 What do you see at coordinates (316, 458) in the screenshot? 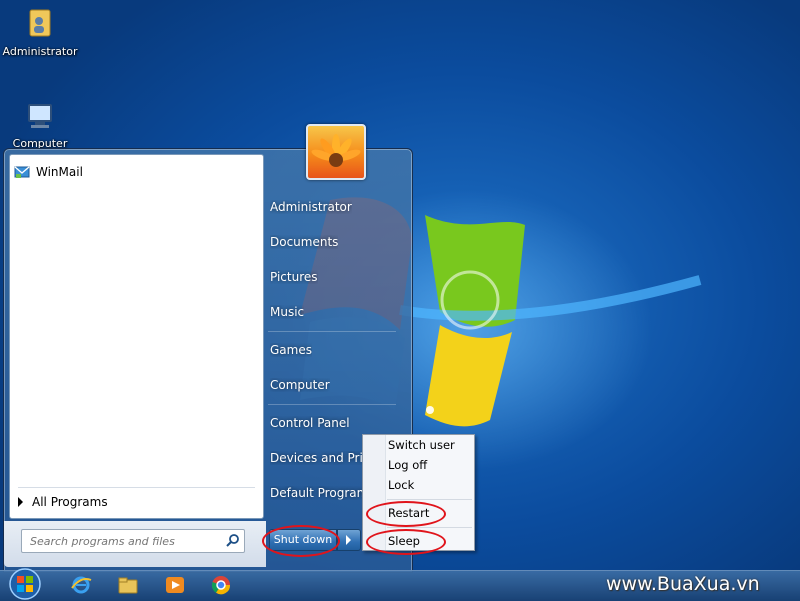
I see `right-item-devices-and-printers: Devices and Printers` at bounding box center [316, 458].